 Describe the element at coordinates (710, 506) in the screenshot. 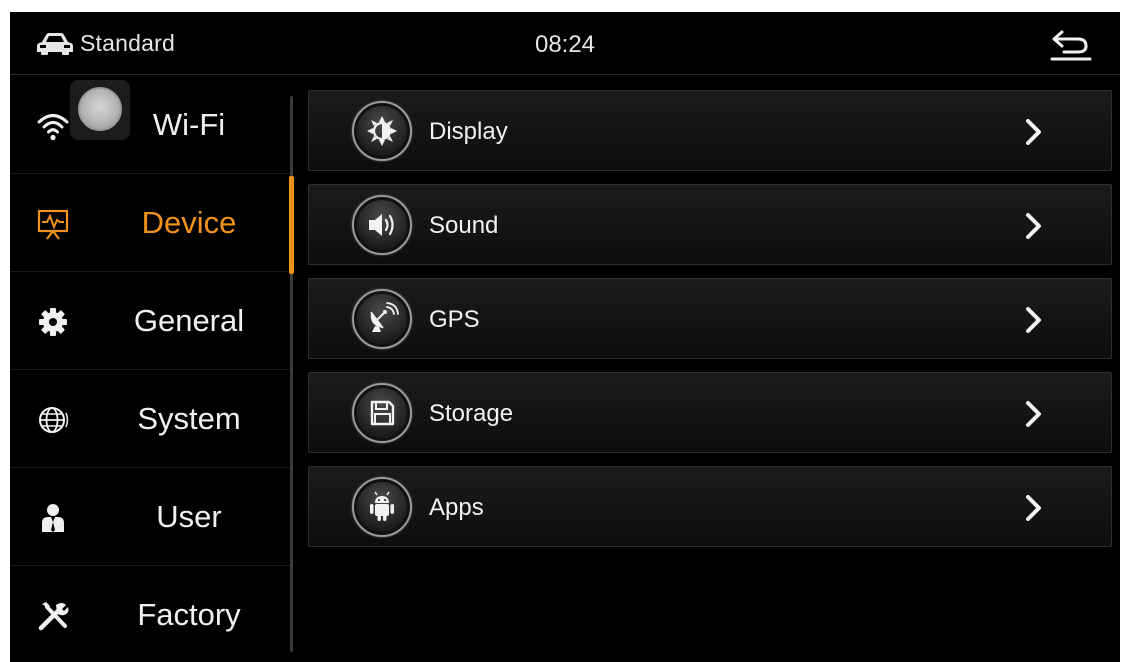

I see `list-item-apps: Apps` at that location.